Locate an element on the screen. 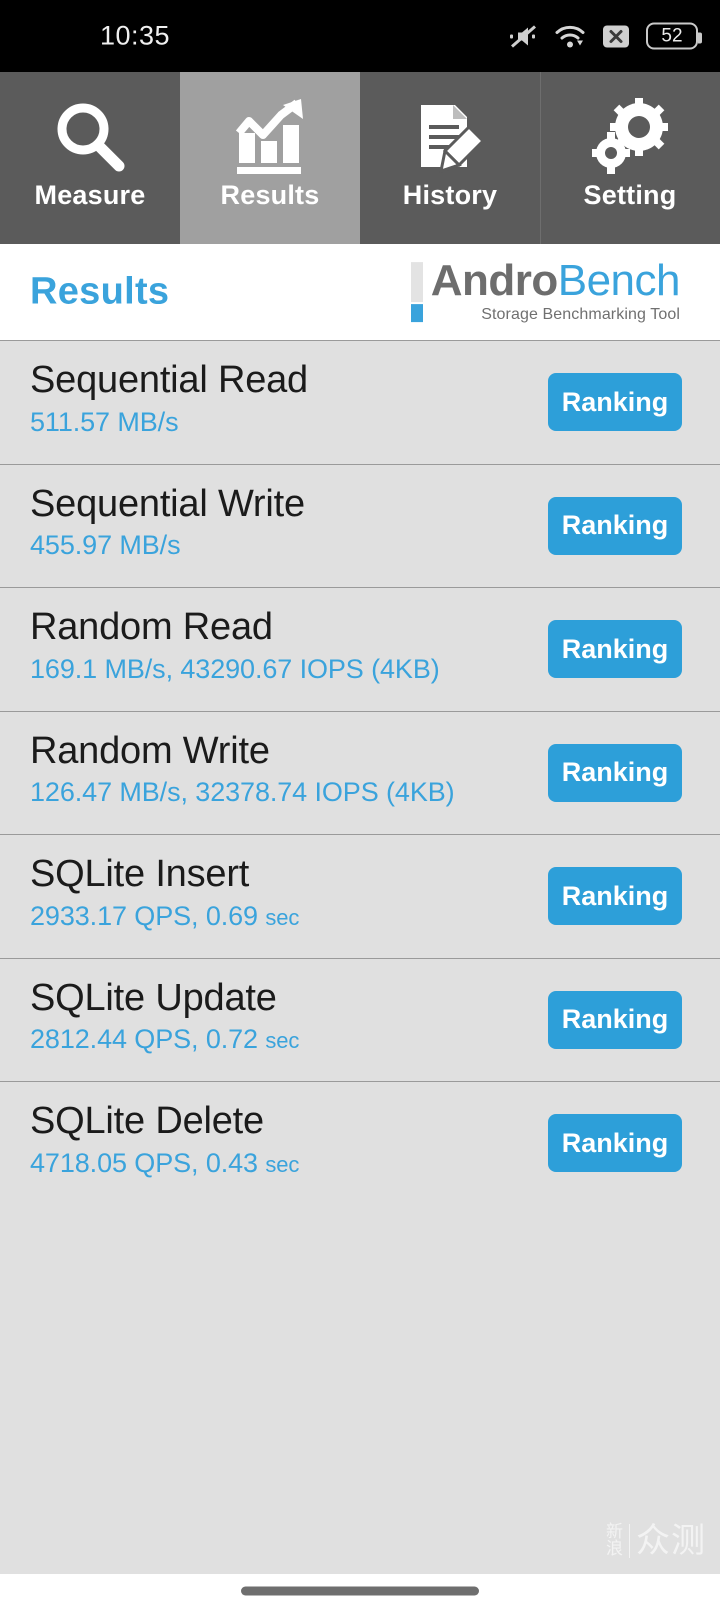 This screenshot has height=1608, width=720. tab-setting: Setting is located at coordinates (630, 158).